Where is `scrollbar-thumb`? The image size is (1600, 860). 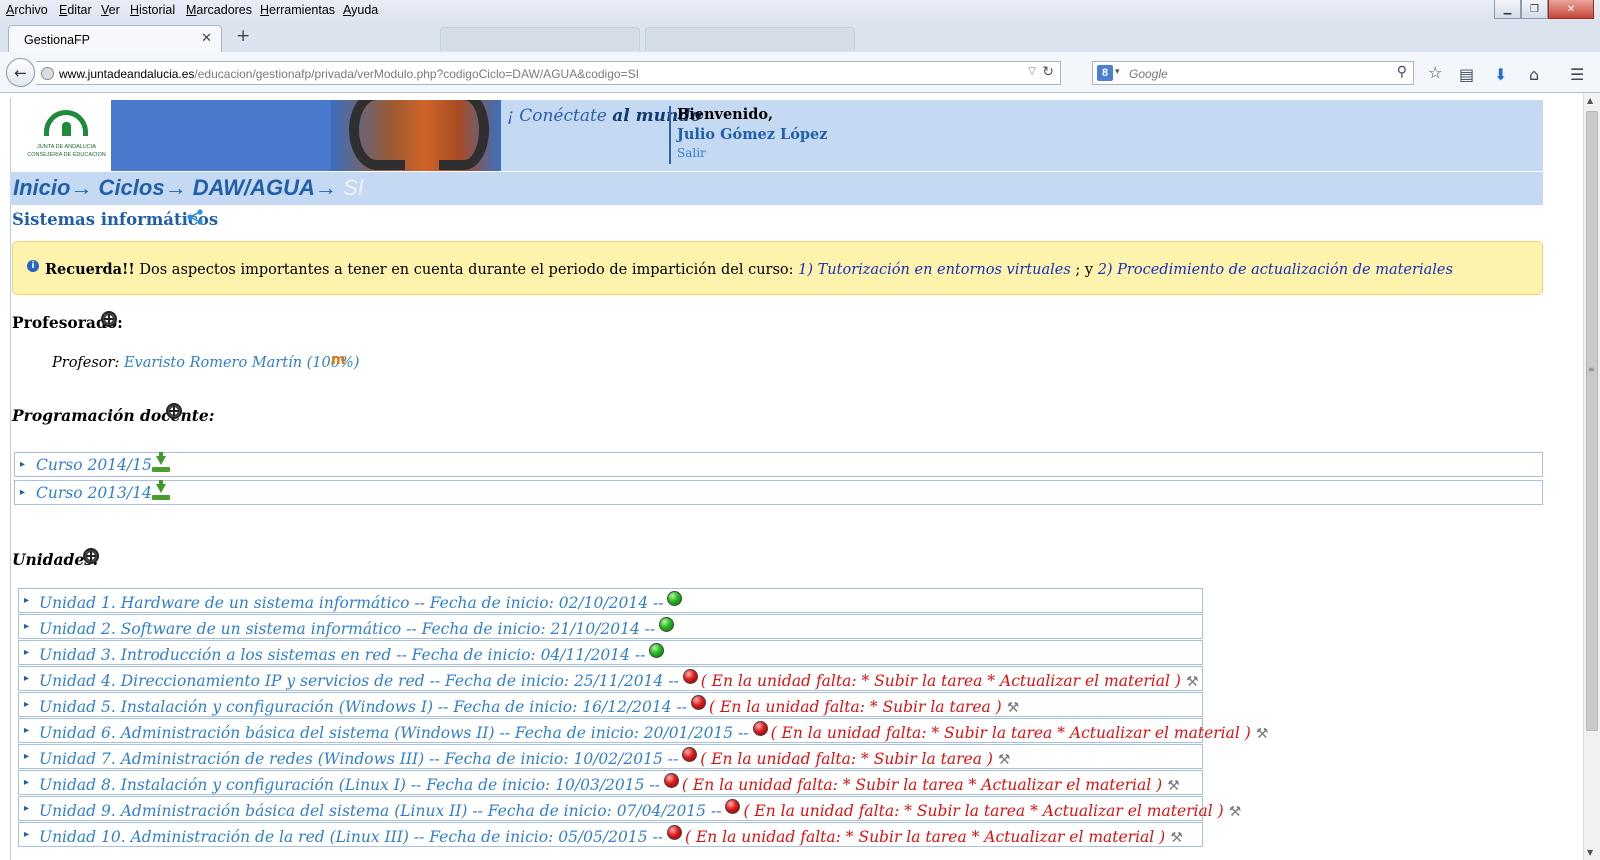
scrollbar-thumb is located at coordinates (1592, 421).